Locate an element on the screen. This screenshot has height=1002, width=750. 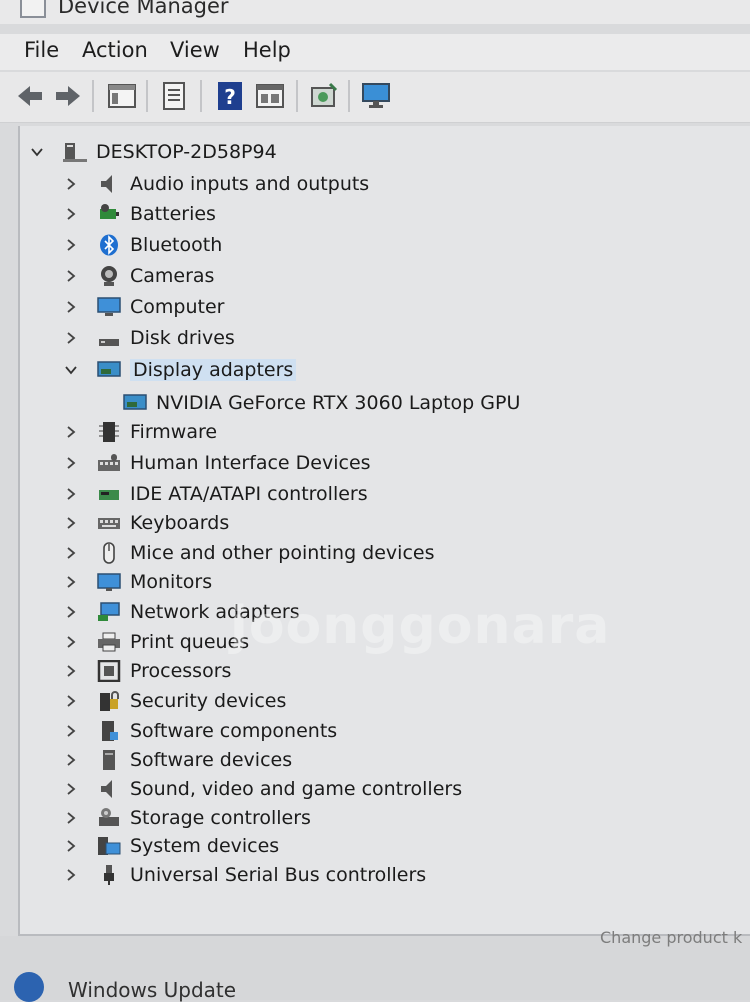
tree-item-label: Batteries is located at coordinates (173, 214).